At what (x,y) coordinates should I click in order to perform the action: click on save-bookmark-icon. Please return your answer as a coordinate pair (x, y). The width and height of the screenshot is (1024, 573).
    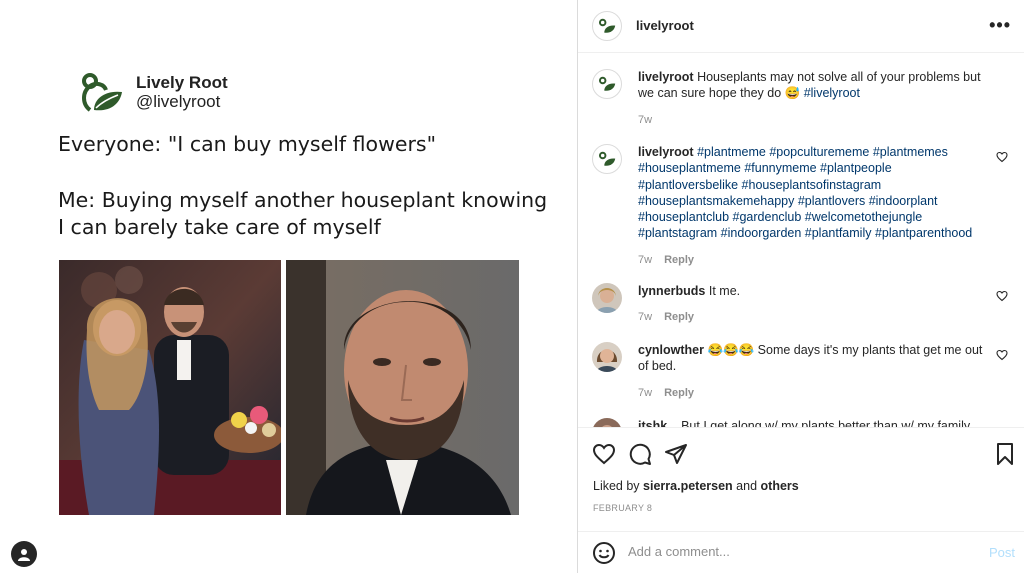
    Looking at the image, I should click on (1005, 454).